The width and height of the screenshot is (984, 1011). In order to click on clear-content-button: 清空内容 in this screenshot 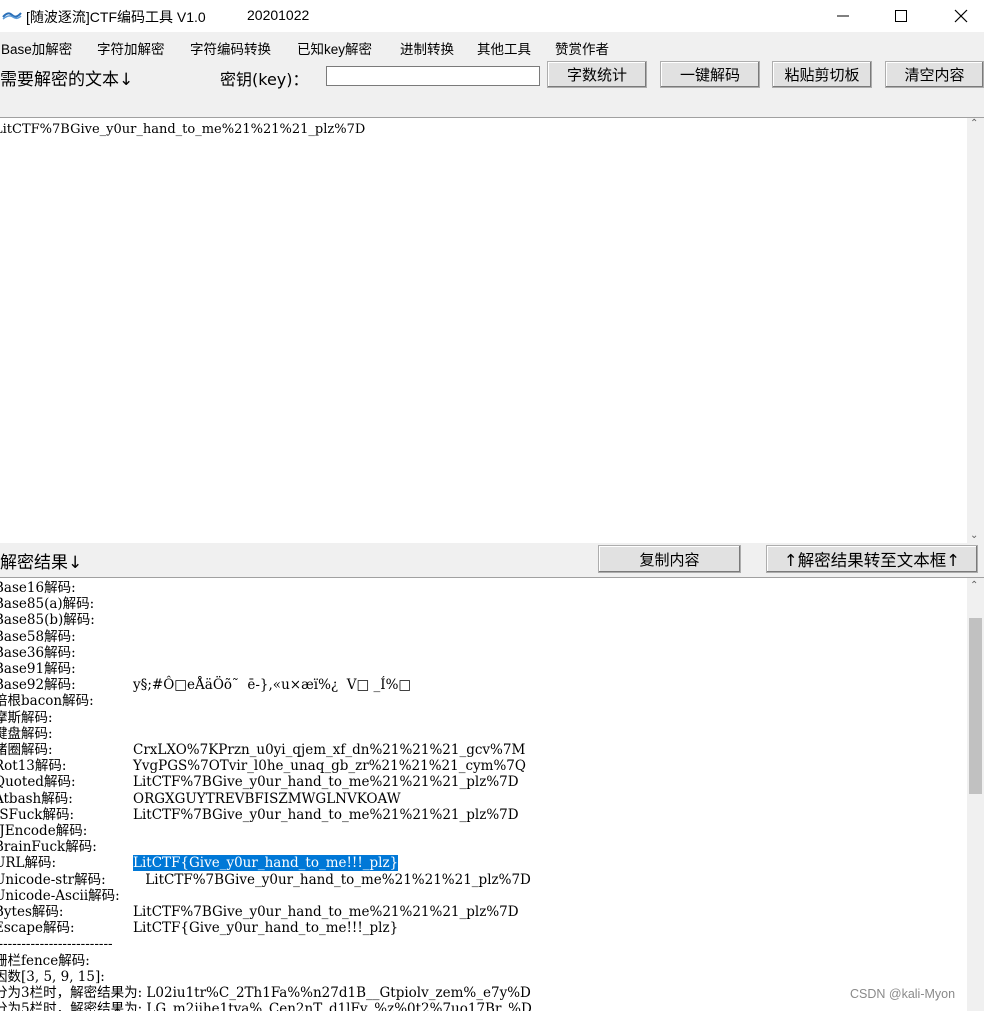, I will do `click(934, 74)`.